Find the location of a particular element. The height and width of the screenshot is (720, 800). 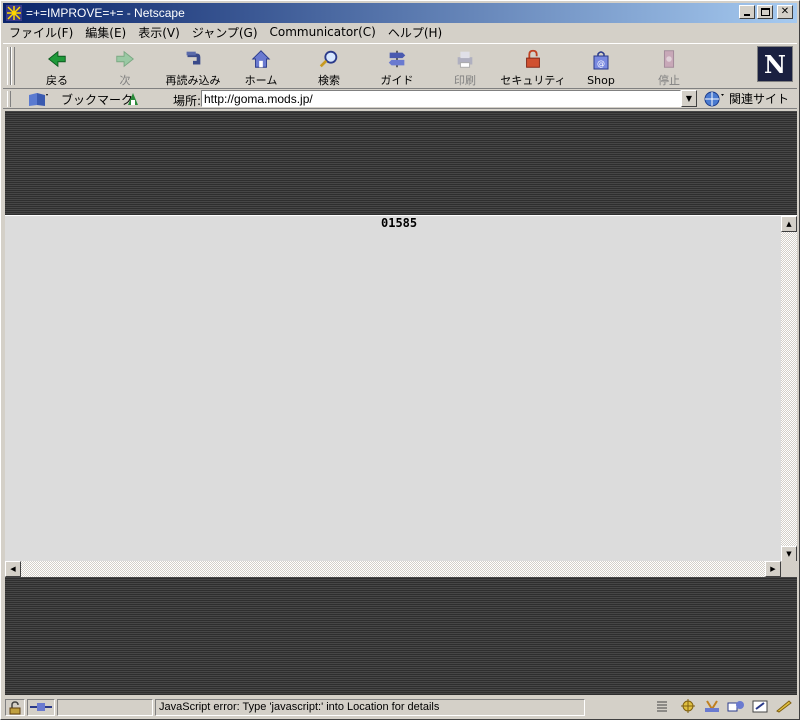

vertical-scrollbar: ▲ ▼ is located at coordinates (789, 389).